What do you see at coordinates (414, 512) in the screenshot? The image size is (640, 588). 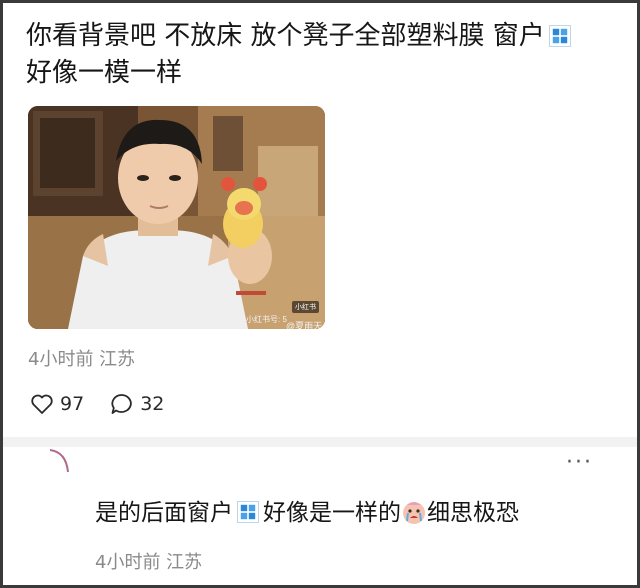 I see `crying-face-emoji` at bounding box center [414, 512].